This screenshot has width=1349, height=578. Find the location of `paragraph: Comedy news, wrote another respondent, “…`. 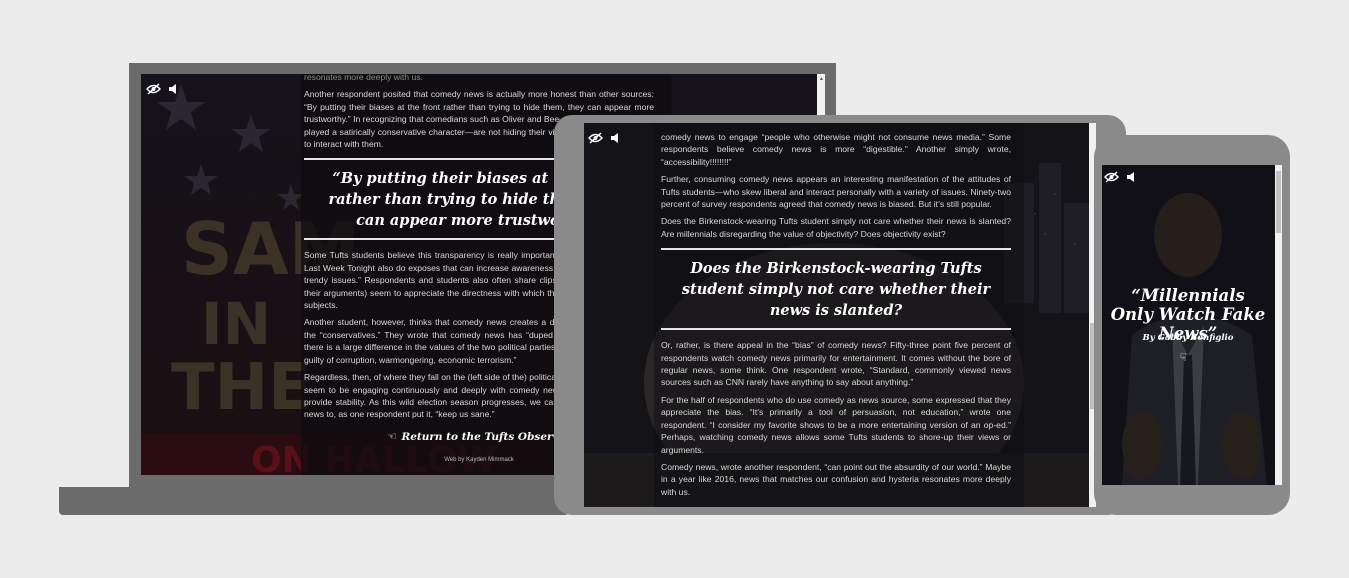

paragraph: Comedy news, wrote another respondent, “… is located at coordinates (836, 479).